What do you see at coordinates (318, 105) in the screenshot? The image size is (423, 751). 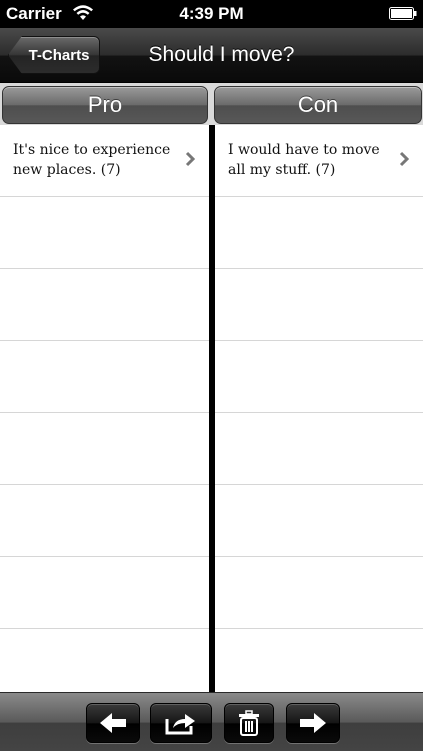 I see `con-column-header: Con` at bounding box center [318, 105].